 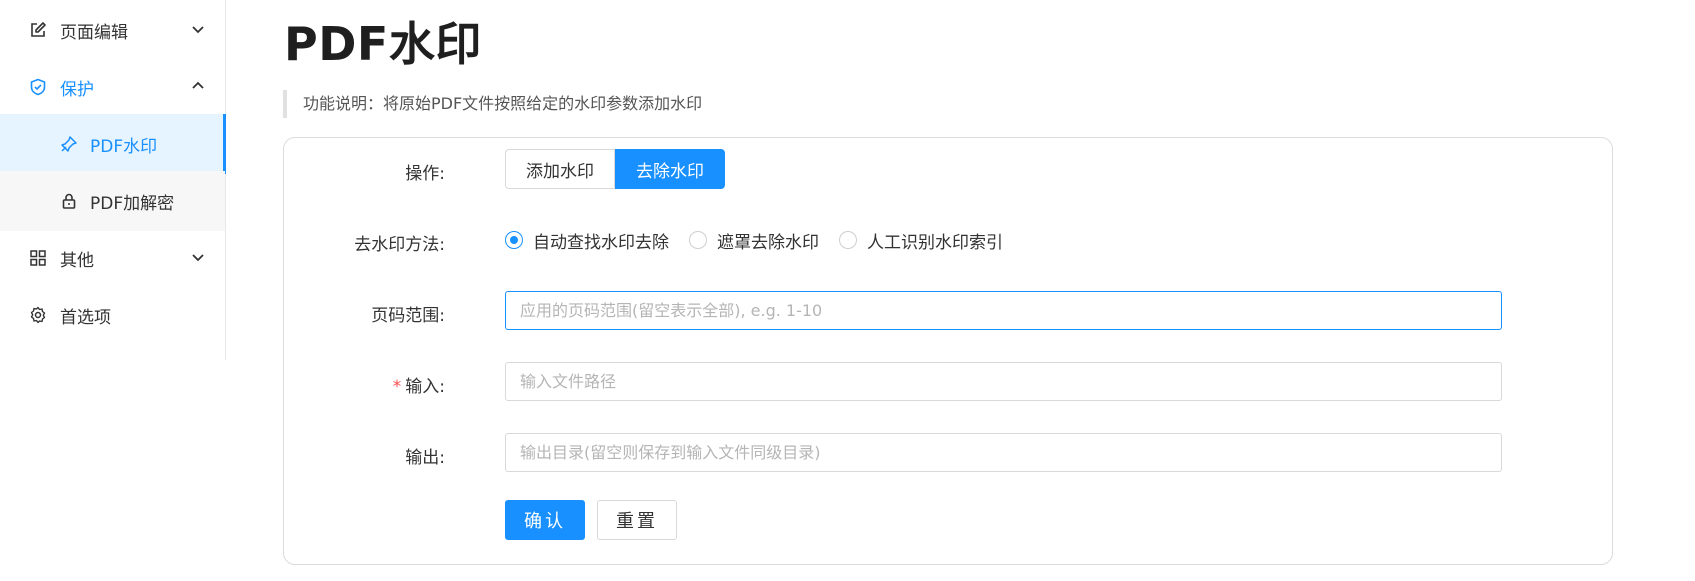 I want to click on sidebar-item-page-edit: 页面编辑, so click(x=112, y=30).